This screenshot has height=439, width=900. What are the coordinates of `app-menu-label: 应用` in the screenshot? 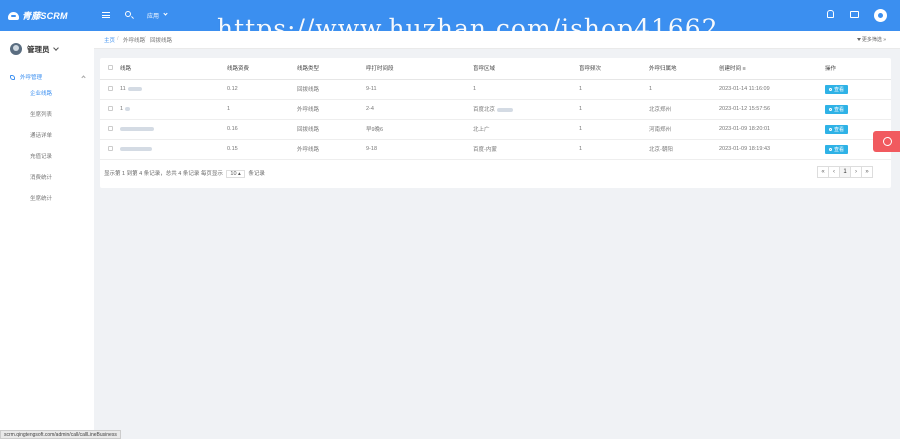 It's located at (153, 15).